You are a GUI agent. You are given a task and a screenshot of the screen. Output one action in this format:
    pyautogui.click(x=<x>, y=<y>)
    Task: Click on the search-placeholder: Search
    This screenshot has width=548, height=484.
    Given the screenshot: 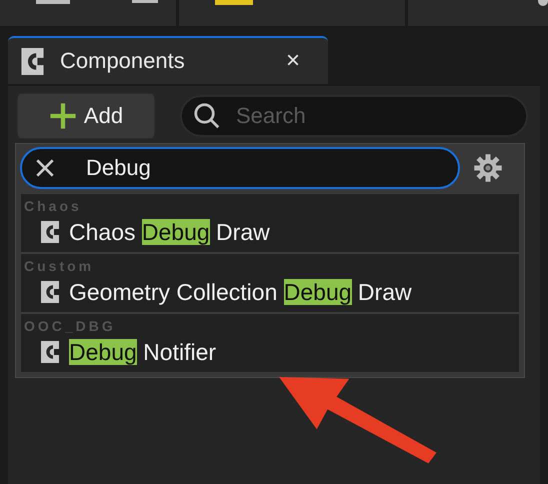 What is the action you would take?
    pyautogui.click(x=271, y=116)
    